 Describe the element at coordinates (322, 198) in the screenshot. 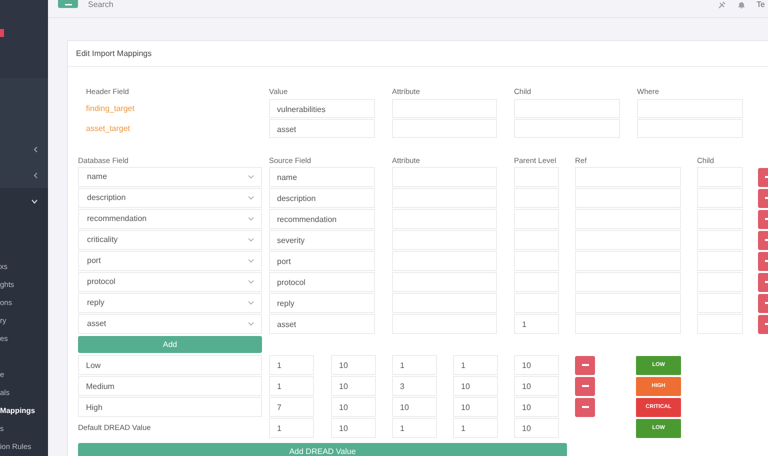

I see `input-field: description` at that location.